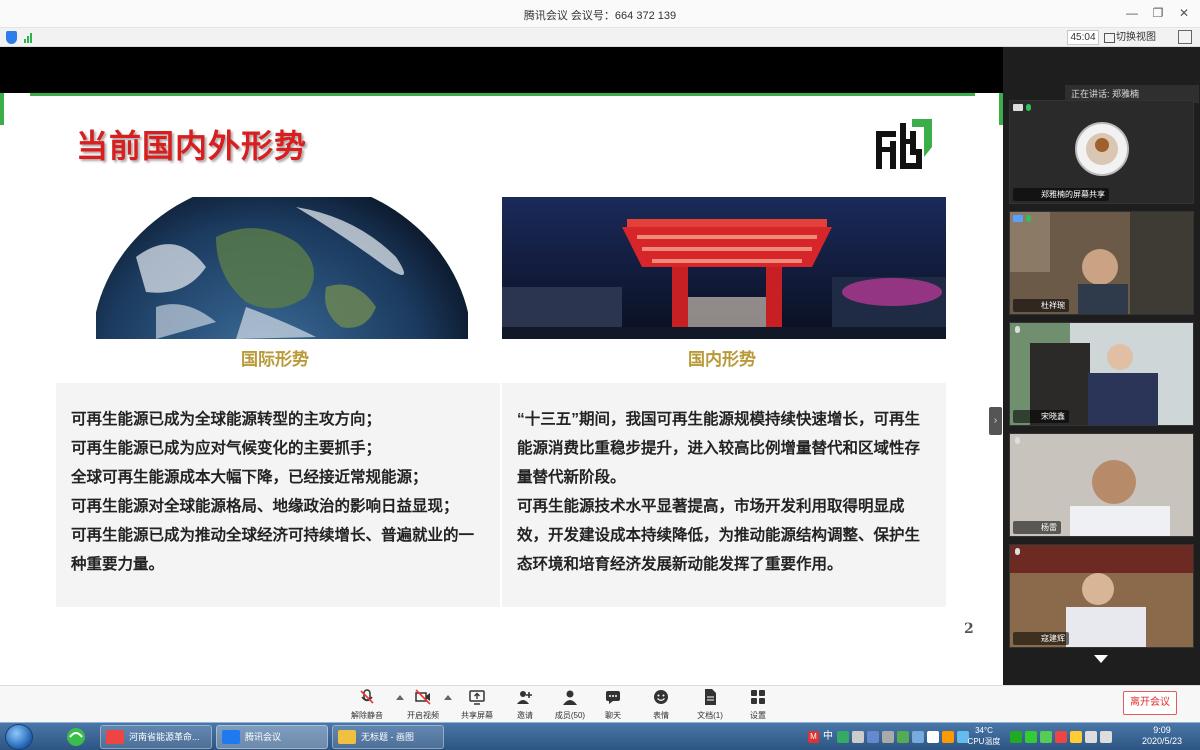  I want to click on participant-tile: 宋晓鑫, so click(1101, 374).